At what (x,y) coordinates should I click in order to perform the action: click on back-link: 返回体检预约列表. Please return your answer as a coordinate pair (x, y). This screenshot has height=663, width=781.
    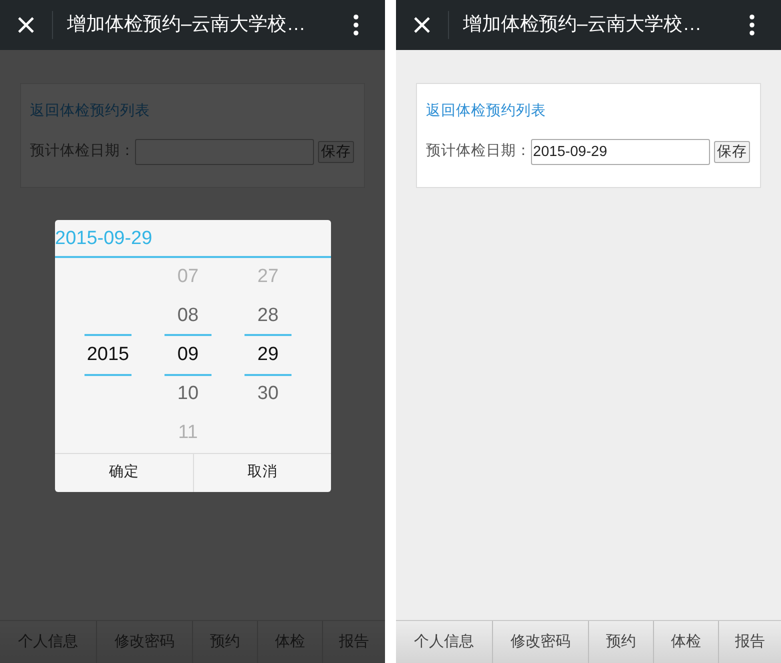
    Looking at the image, I should click on (588, 112).